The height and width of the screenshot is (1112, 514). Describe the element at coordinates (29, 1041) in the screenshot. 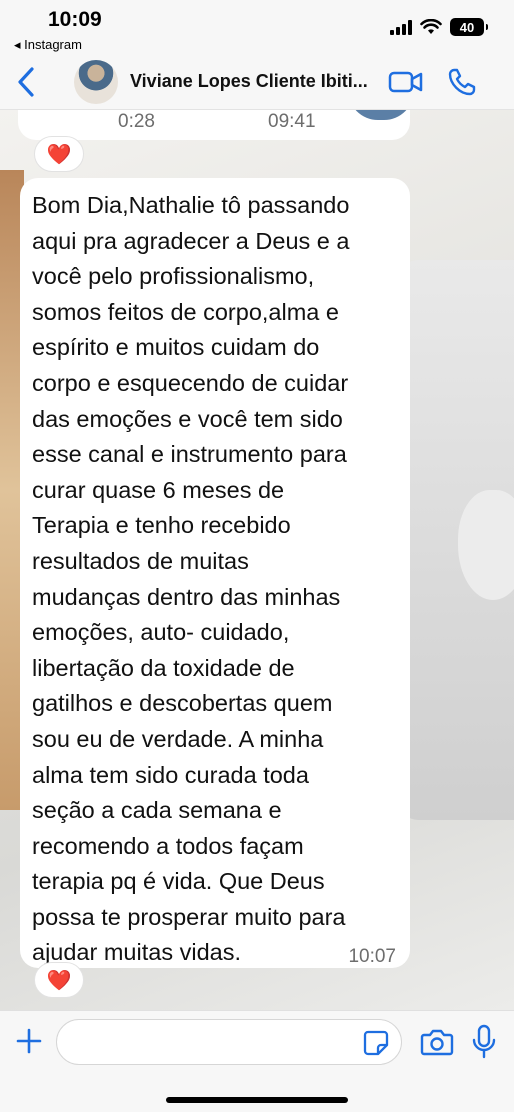

I see `plus-icon` at that location.